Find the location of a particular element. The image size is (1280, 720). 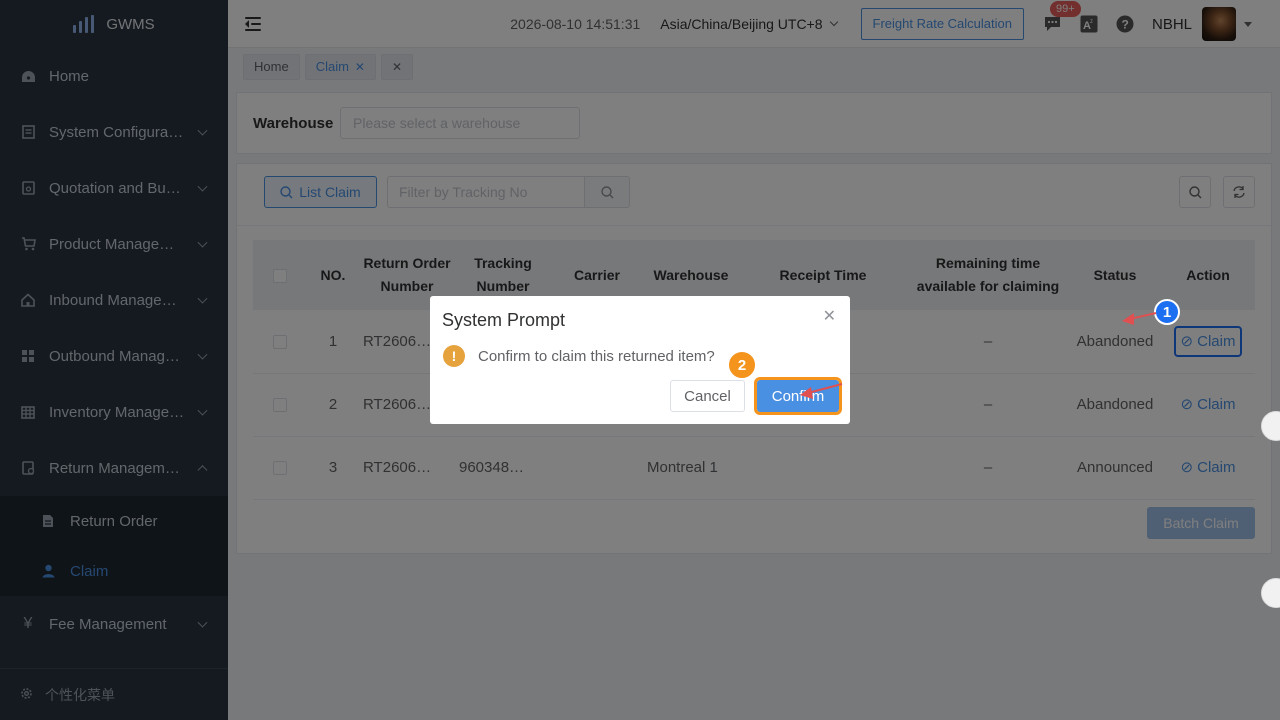

dialog-message: Confirm to claim this returned item? is located at coordinates (596, 356).